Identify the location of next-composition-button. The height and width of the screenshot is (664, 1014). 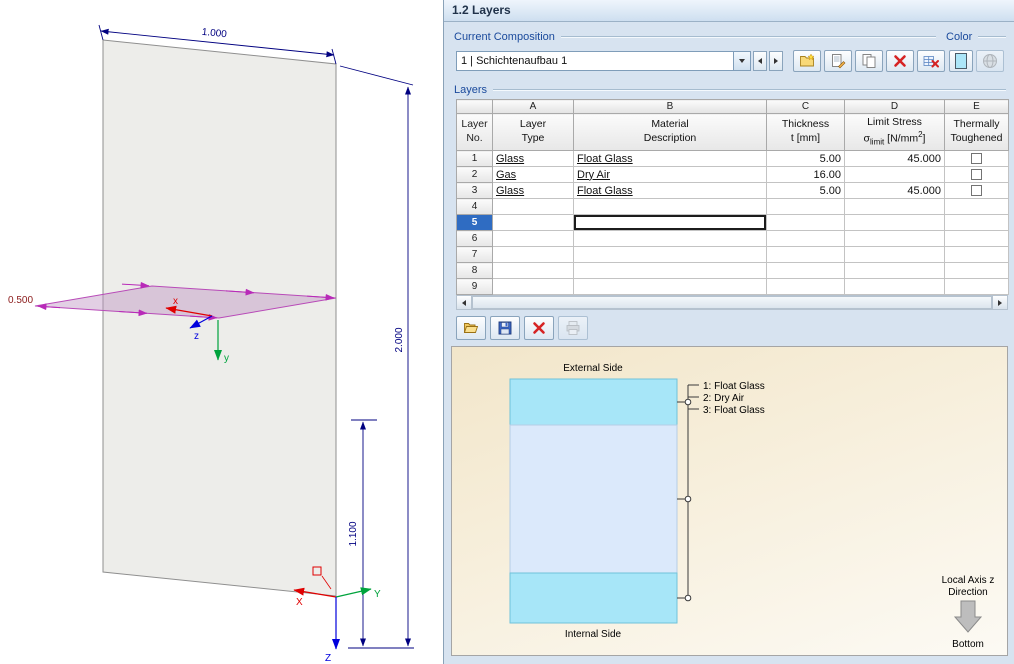
(776, 61).